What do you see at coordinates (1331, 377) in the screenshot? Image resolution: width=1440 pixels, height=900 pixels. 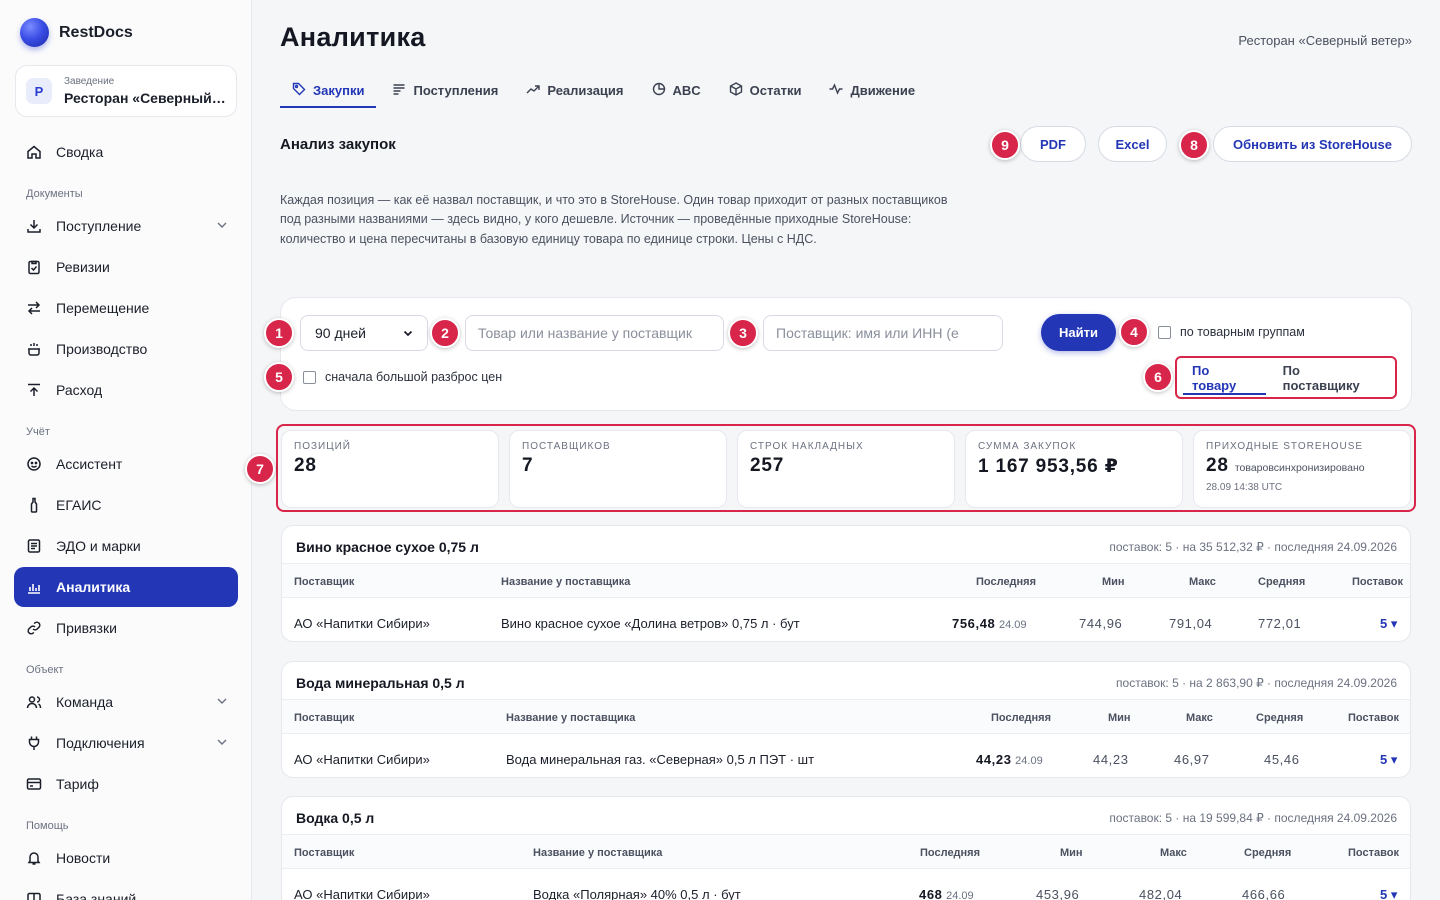 I see `view-by-supplier-button: По поставщику` at bounding box center [1331, 377].